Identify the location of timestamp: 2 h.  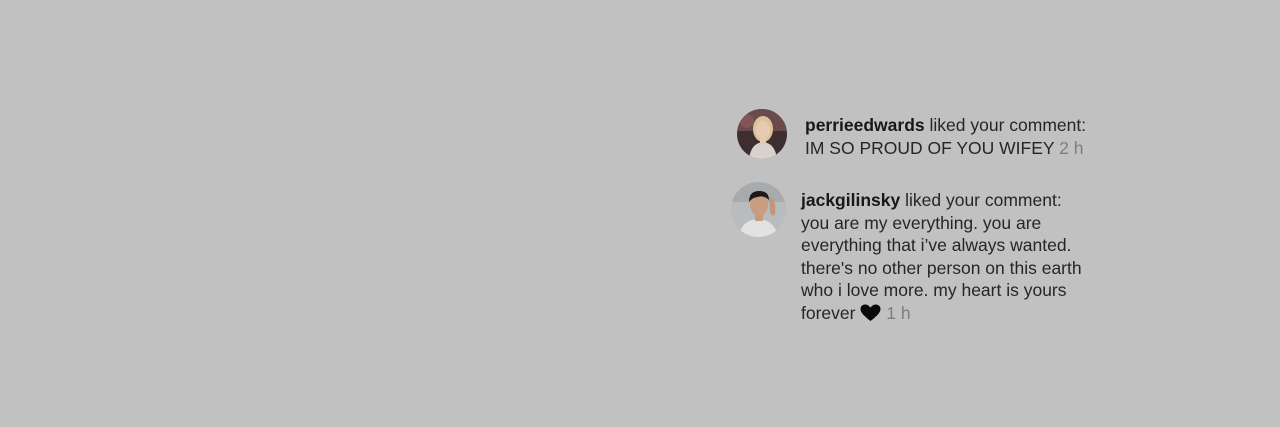
(1071, 147).